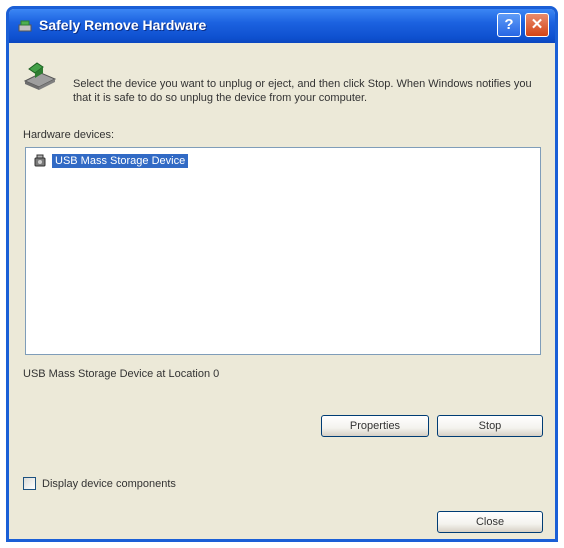 This screenshot has height=548, width=564. I want to click on display-components-row: Display device components, so click(99, 483).